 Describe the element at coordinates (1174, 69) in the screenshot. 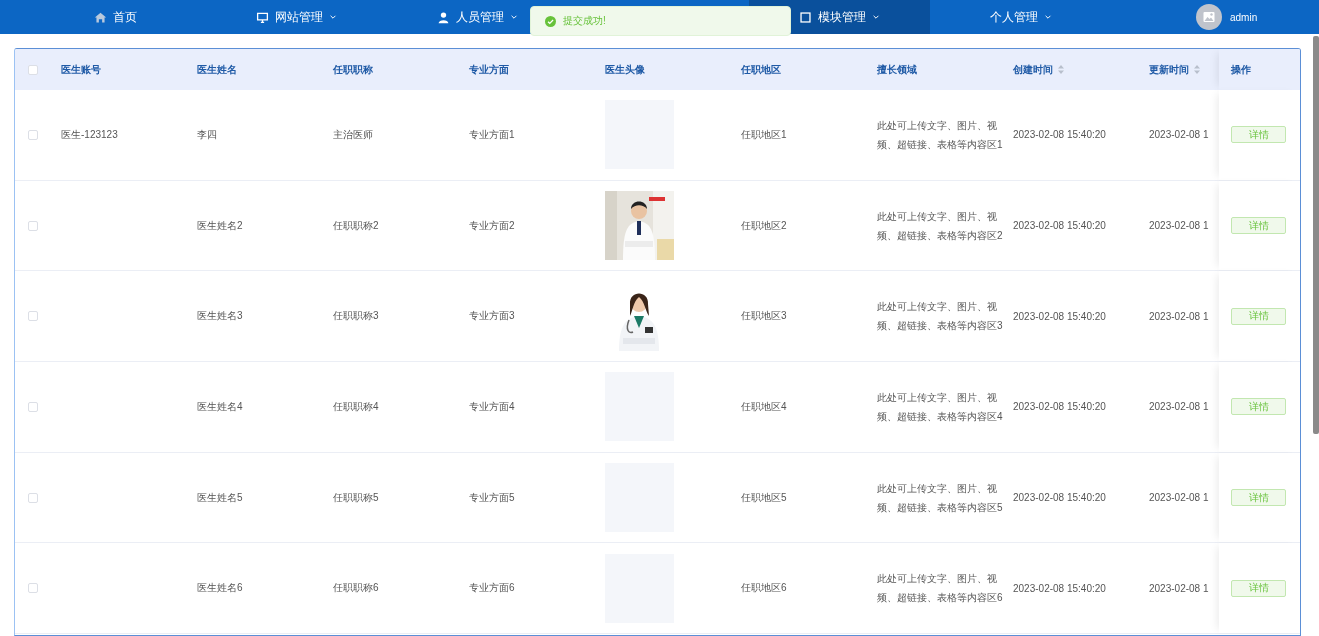

I see `column-header: 更新时间` at that location.